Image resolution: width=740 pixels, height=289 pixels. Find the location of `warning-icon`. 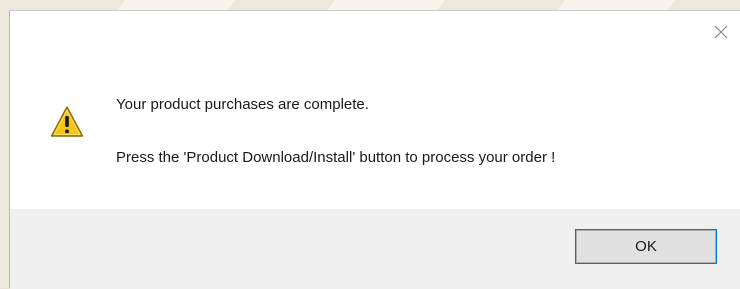

warning-icon is located at coordinates (67, 121).